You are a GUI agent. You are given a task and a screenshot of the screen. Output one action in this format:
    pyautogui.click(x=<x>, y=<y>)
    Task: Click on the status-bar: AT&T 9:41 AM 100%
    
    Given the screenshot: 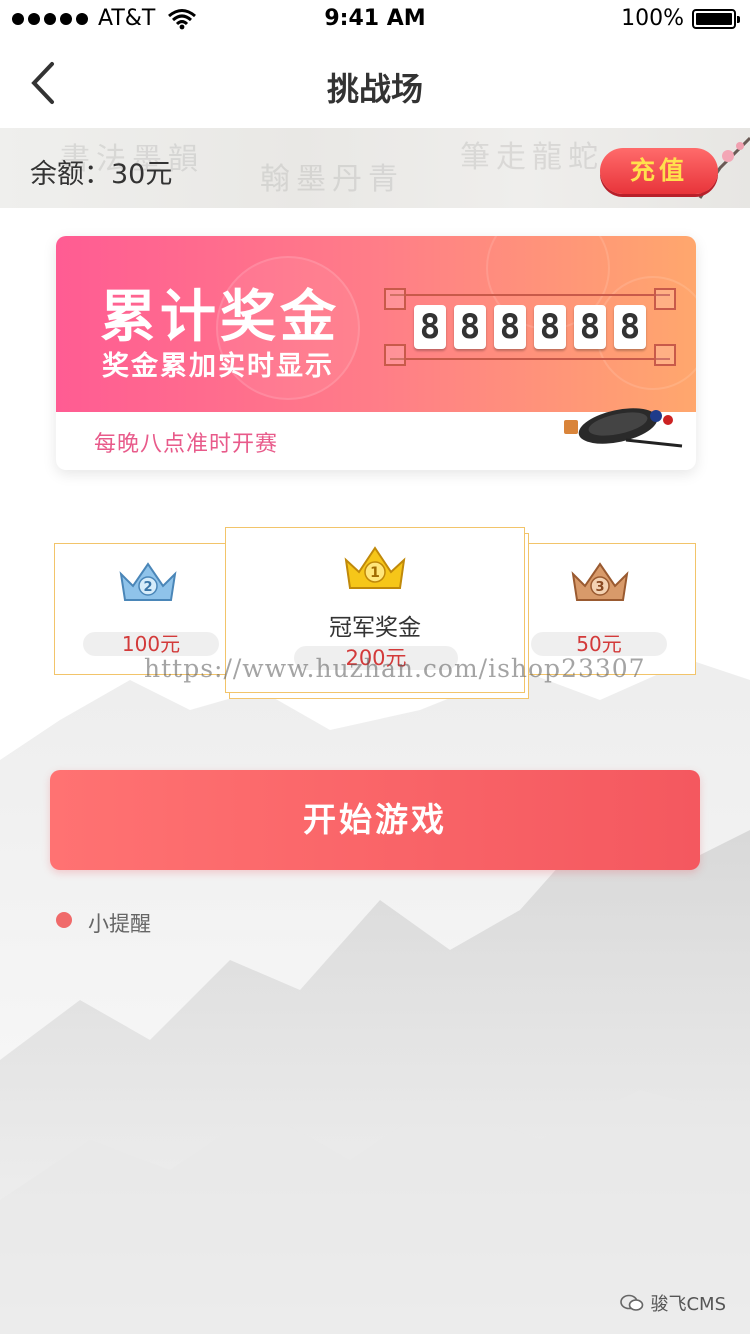 What is the action you would take?
    pyautogui.click(x=375, y=20)
    